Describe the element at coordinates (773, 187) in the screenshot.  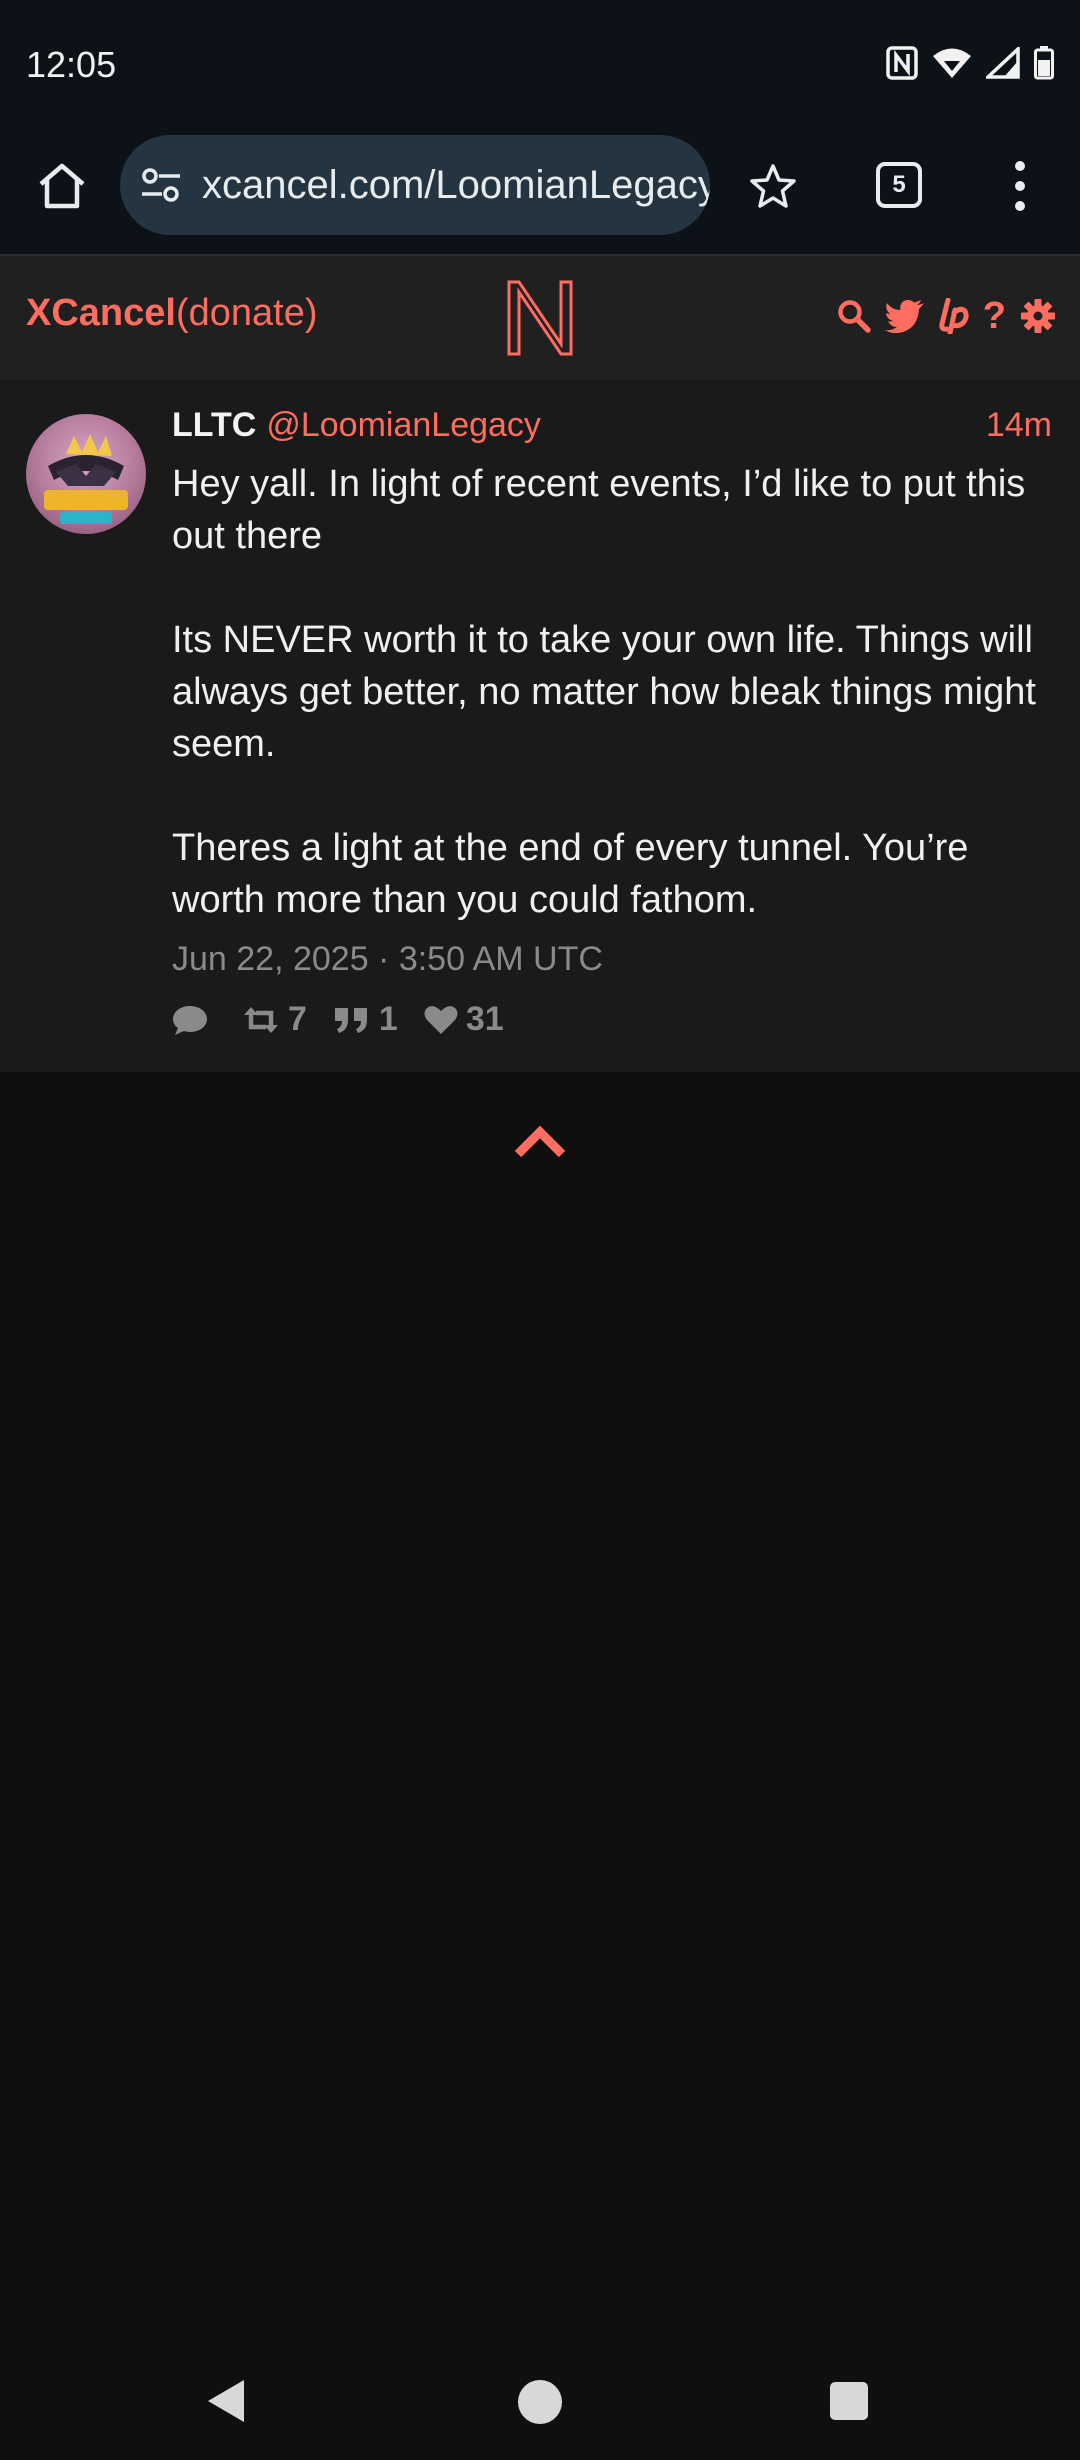
I see `bookmark-star-icon` at that location.